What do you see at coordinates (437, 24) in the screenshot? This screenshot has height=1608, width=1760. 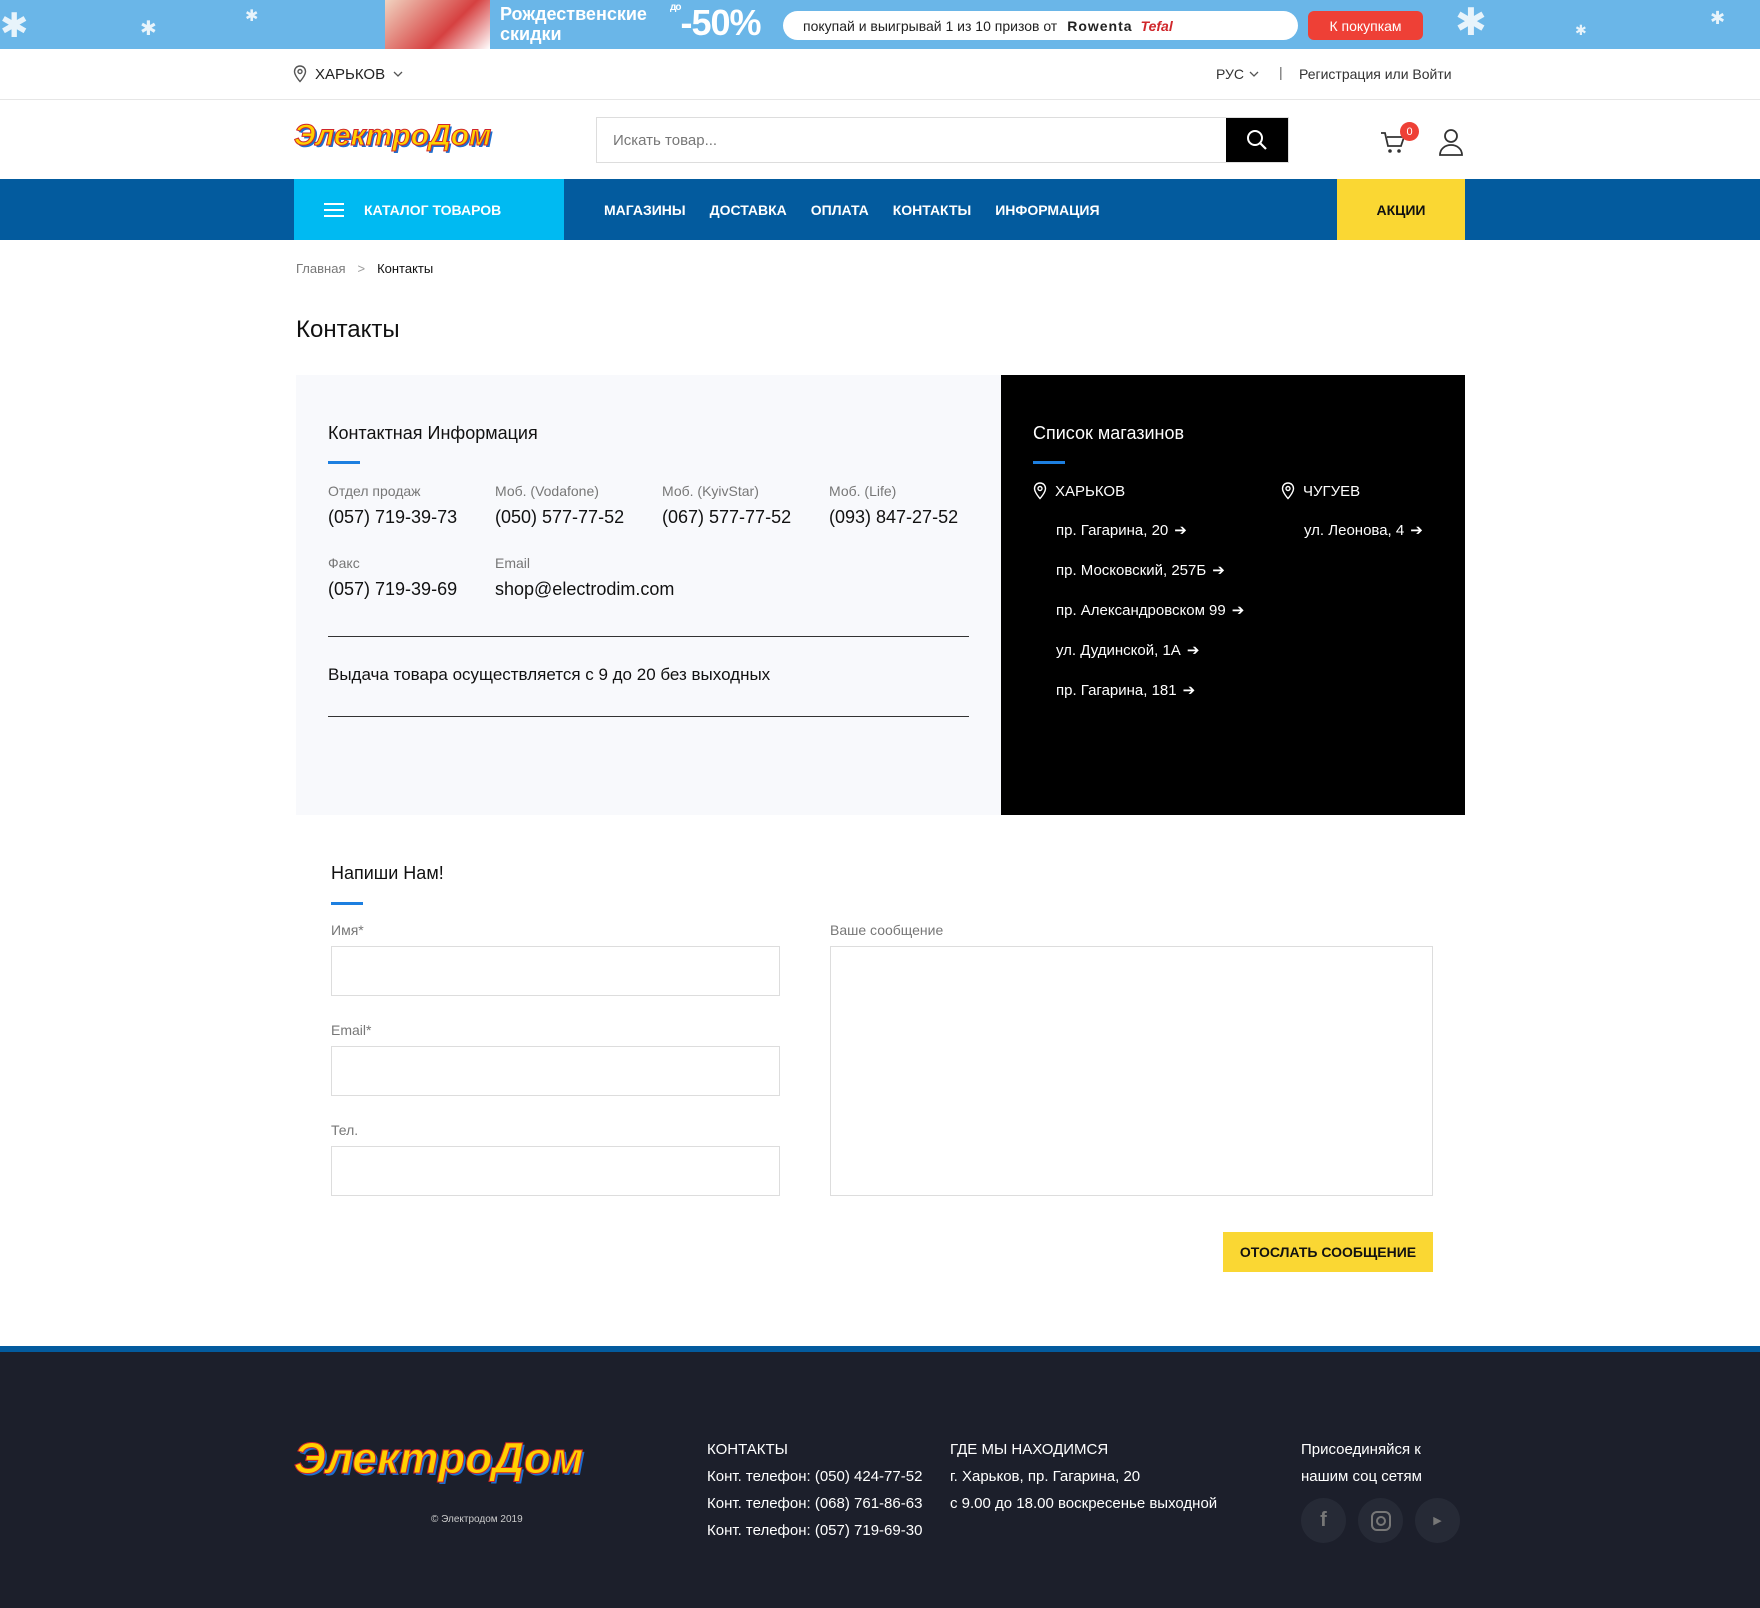 I see `promo-image` at bounding box center [437, 24].